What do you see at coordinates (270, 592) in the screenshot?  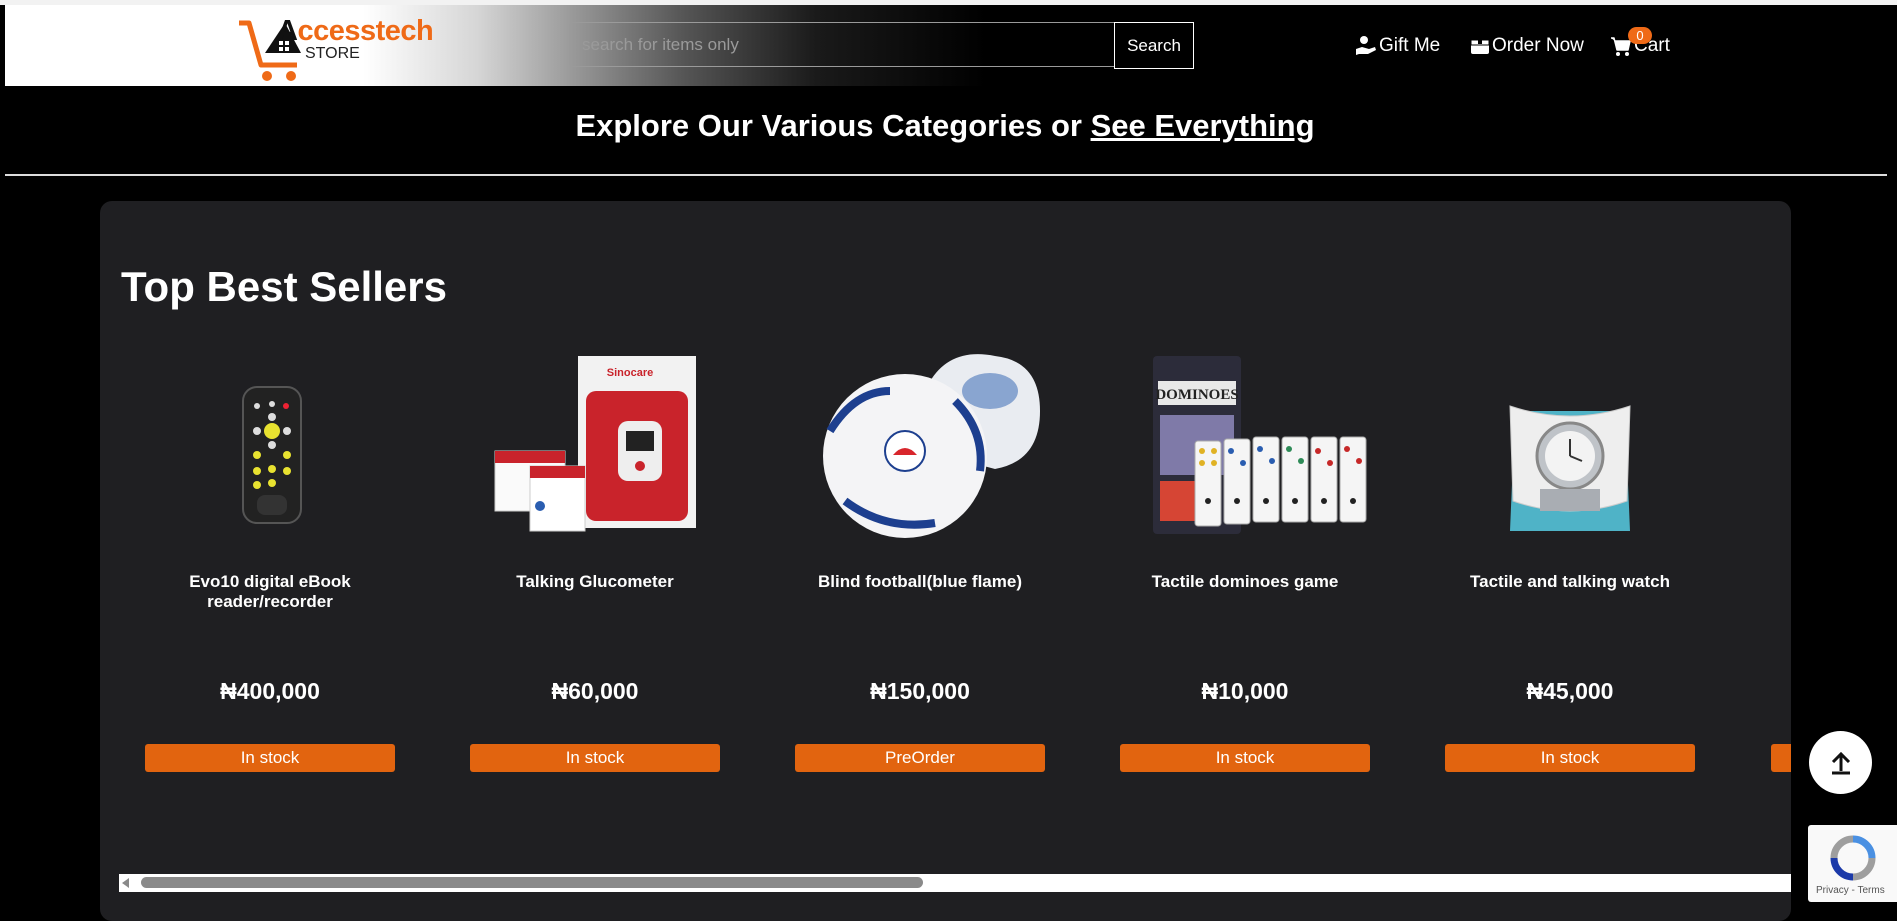 I see `product-name: Evo10 digital eBook reader/recorder` at bounding box center [270, 592].